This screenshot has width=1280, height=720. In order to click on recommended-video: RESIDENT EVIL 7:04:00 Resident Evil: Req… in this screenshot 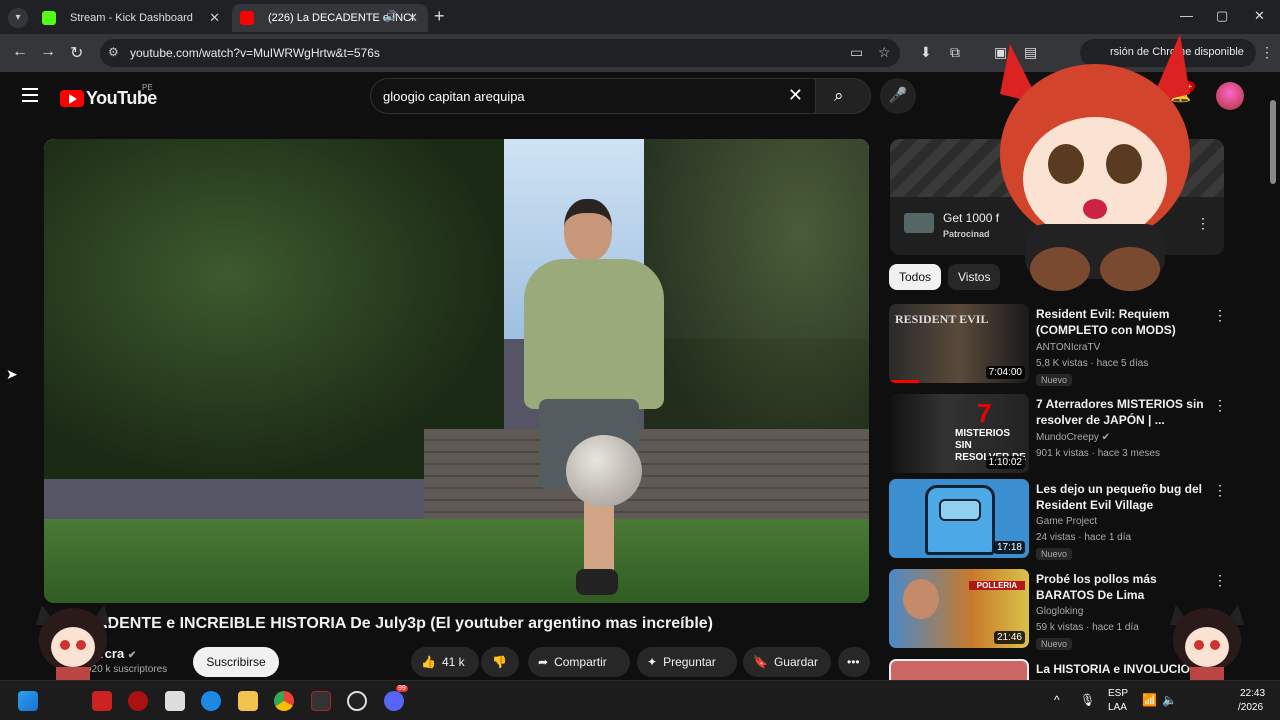, I will do `click(1059, 345)`.